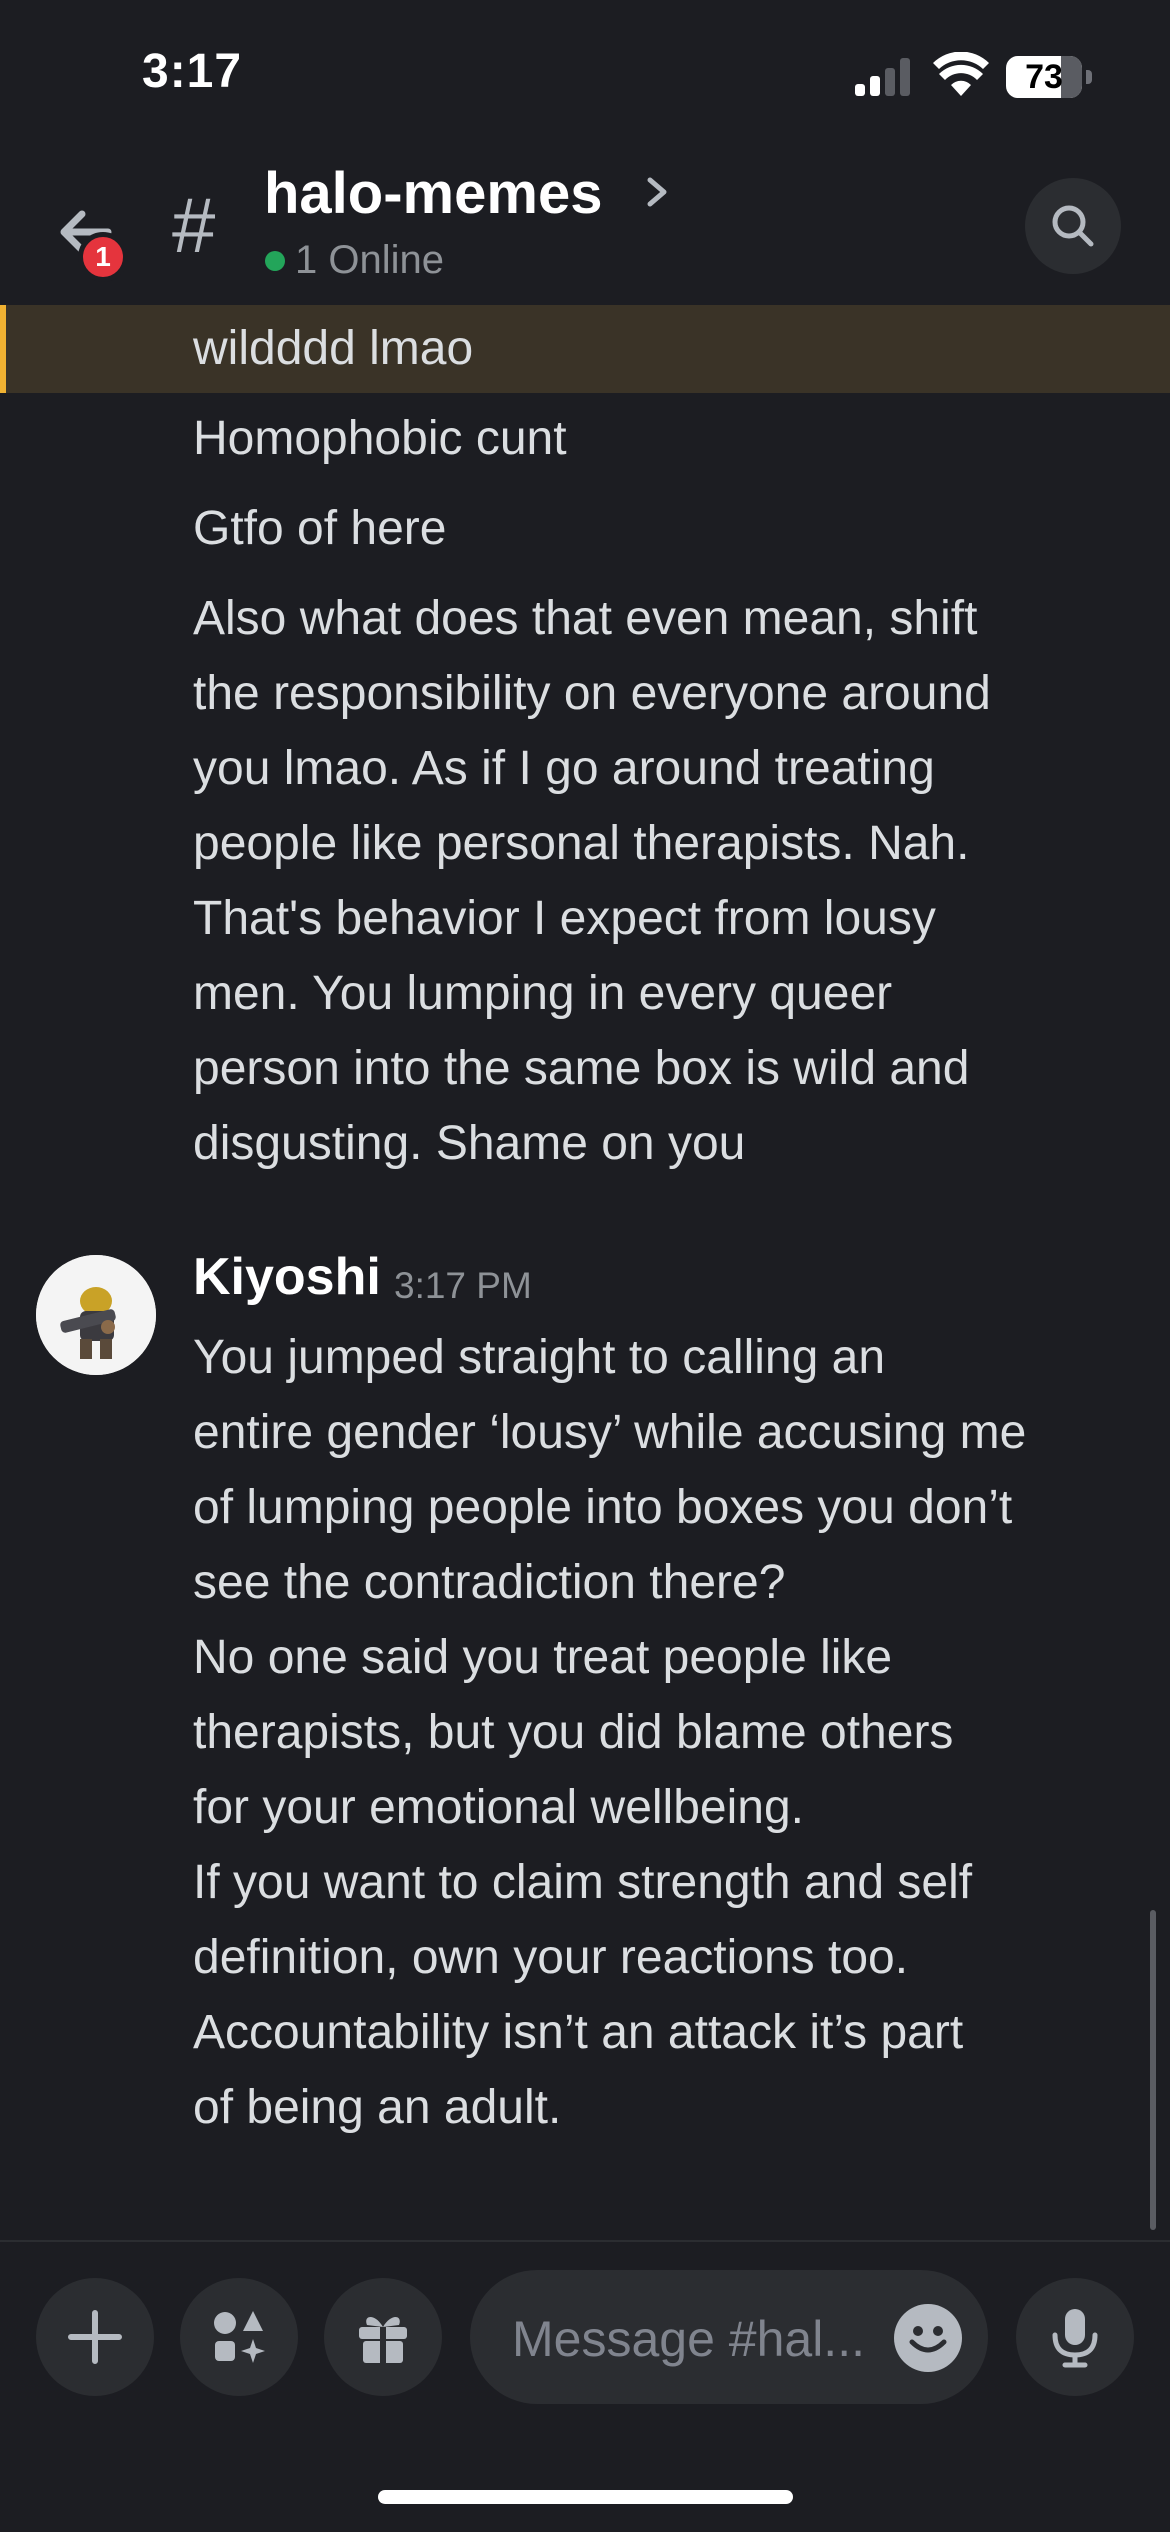 This screenshot has width=1170, height=2532. What do you see at coordinates (369, 260) in the screenshot?
I see `online-count: 1 Online` at bounding box center [369, 260].